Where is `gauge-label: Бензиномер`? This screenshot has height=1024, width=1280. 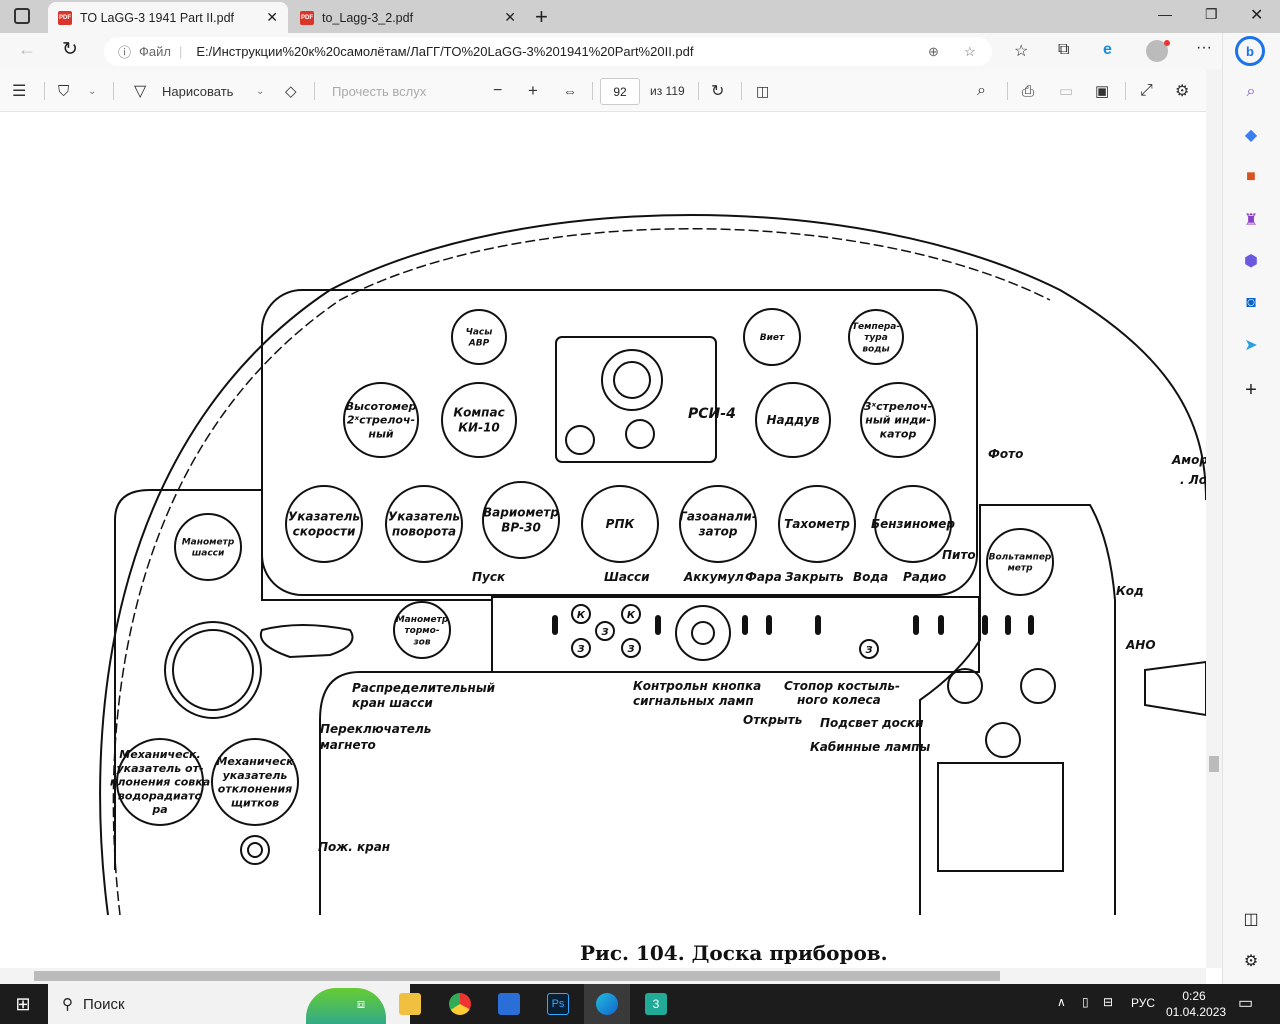
gauge-label: Бензиномер is located at coordinates (913, 524).